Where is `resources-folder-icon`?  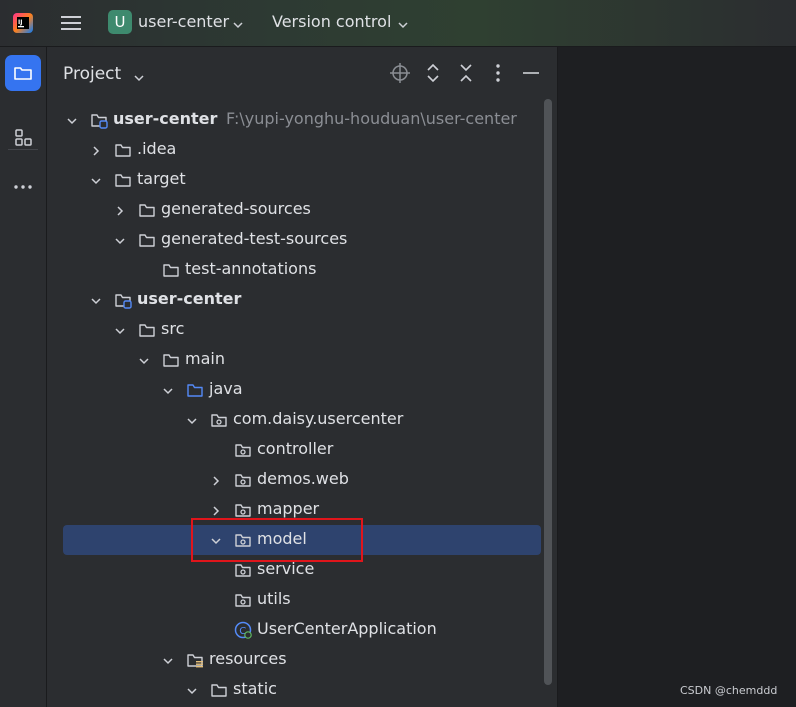 resources-folder-icon is located at coordinates (195, 660).